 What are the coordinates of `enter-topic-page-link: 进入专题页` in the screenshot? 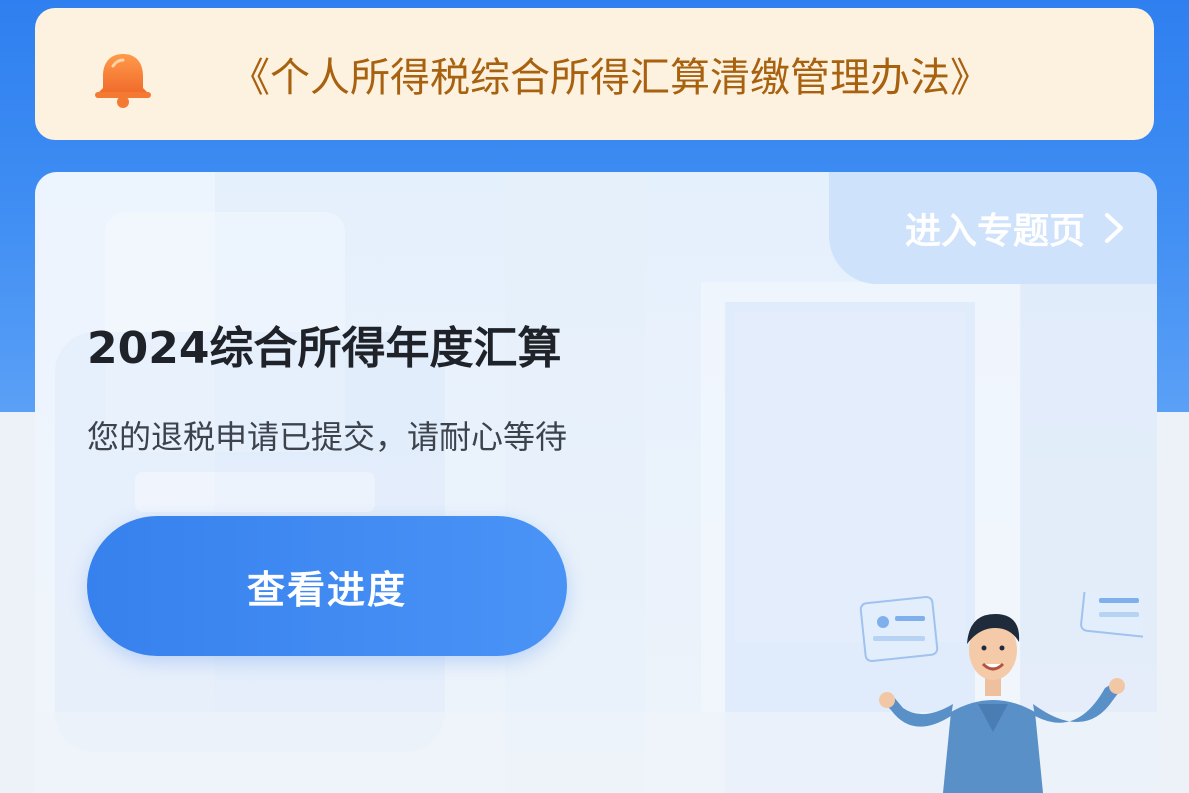 It's located at (993, 228).